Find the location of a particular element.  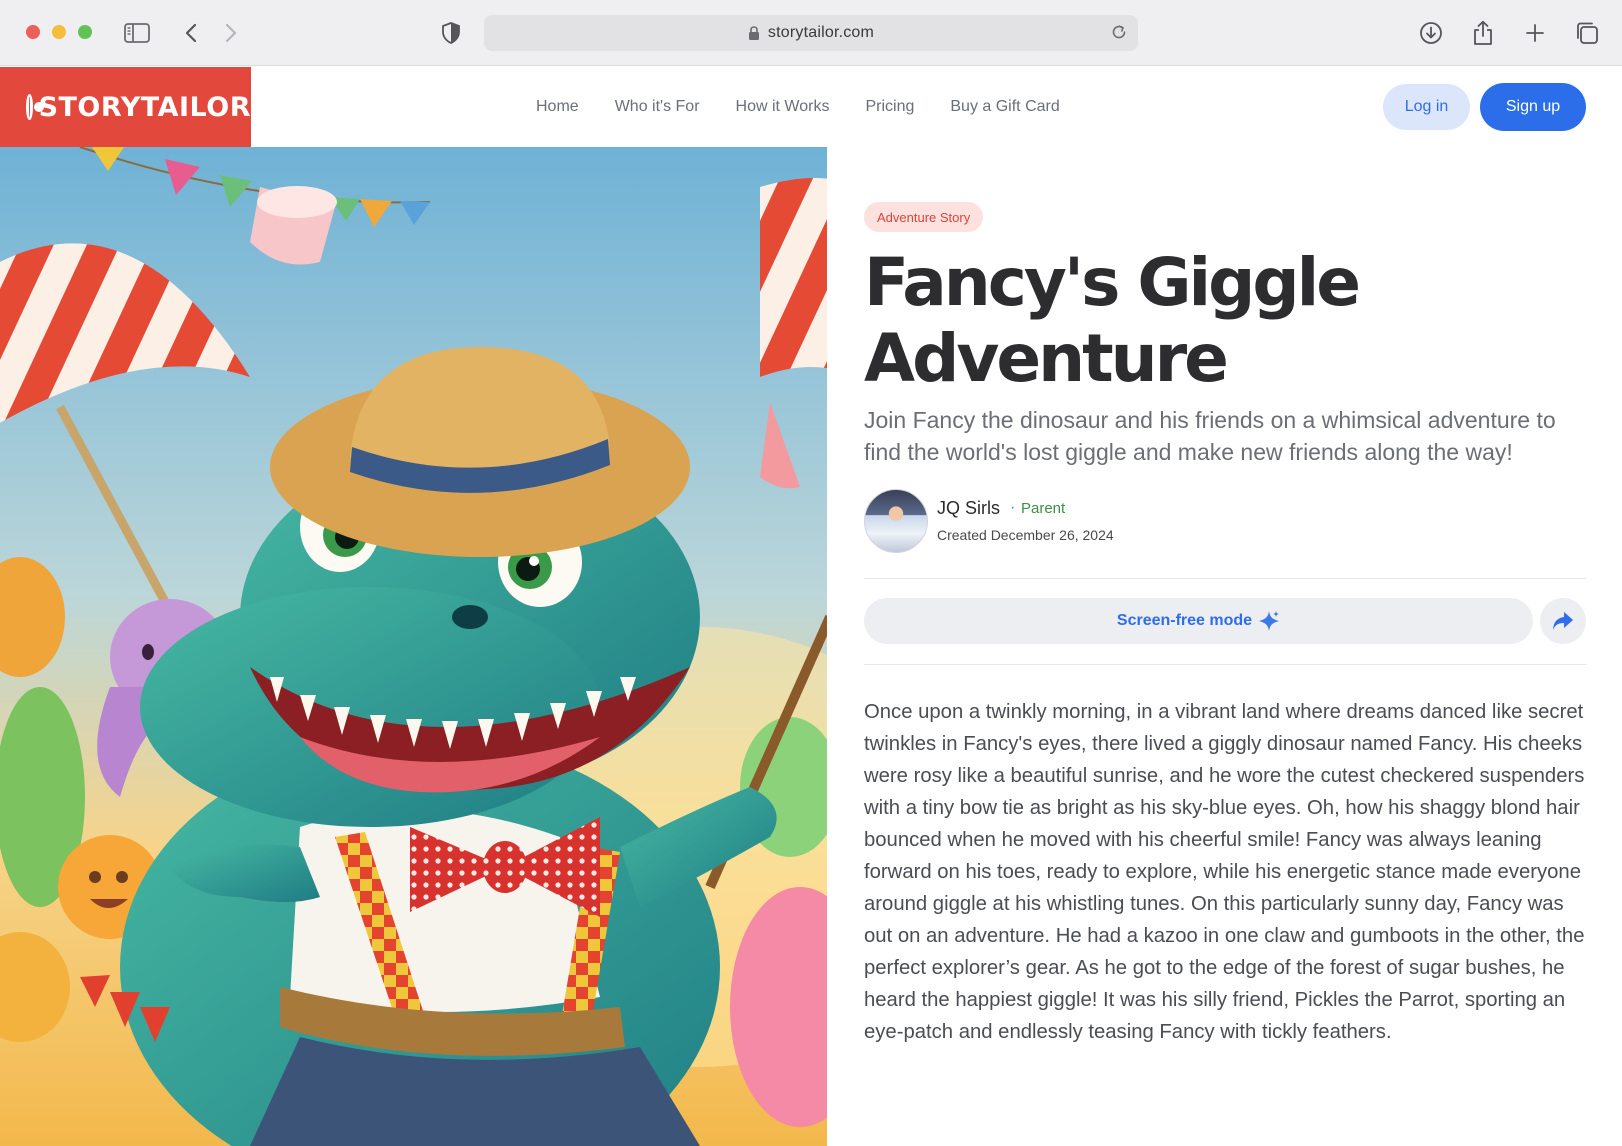

screen-free-mode-button: Screen-free mode is located at coordinates (1198, 621).